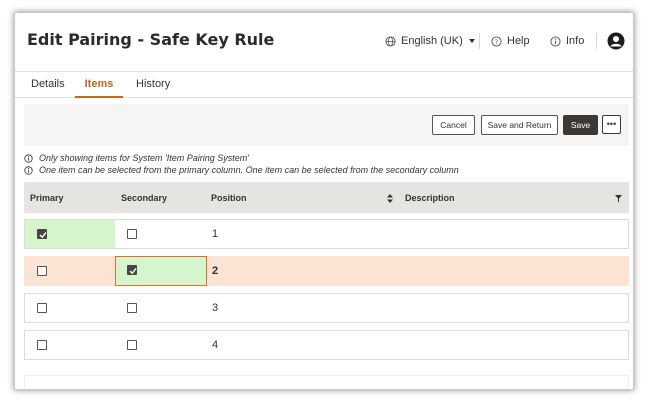  I want to click on tab-items: Items, so click(99, 88).